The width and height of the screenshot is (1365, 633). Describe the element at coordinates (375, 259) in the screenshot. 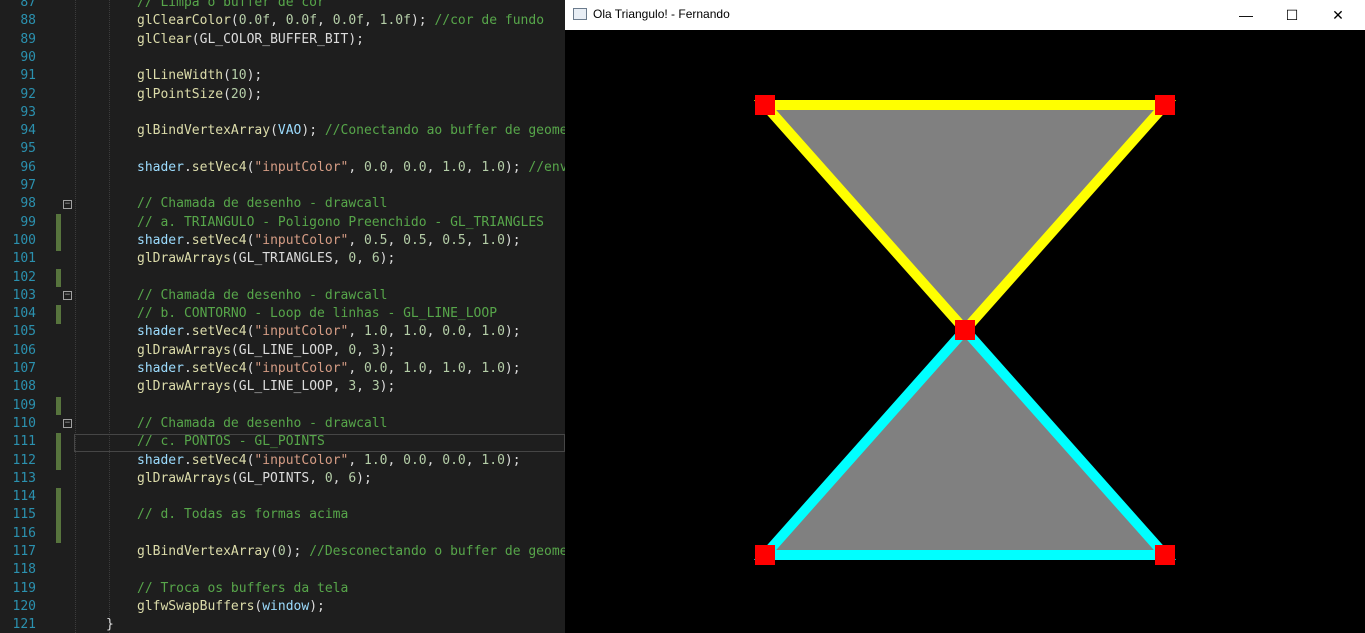

I see `code-token: 6` at that location.